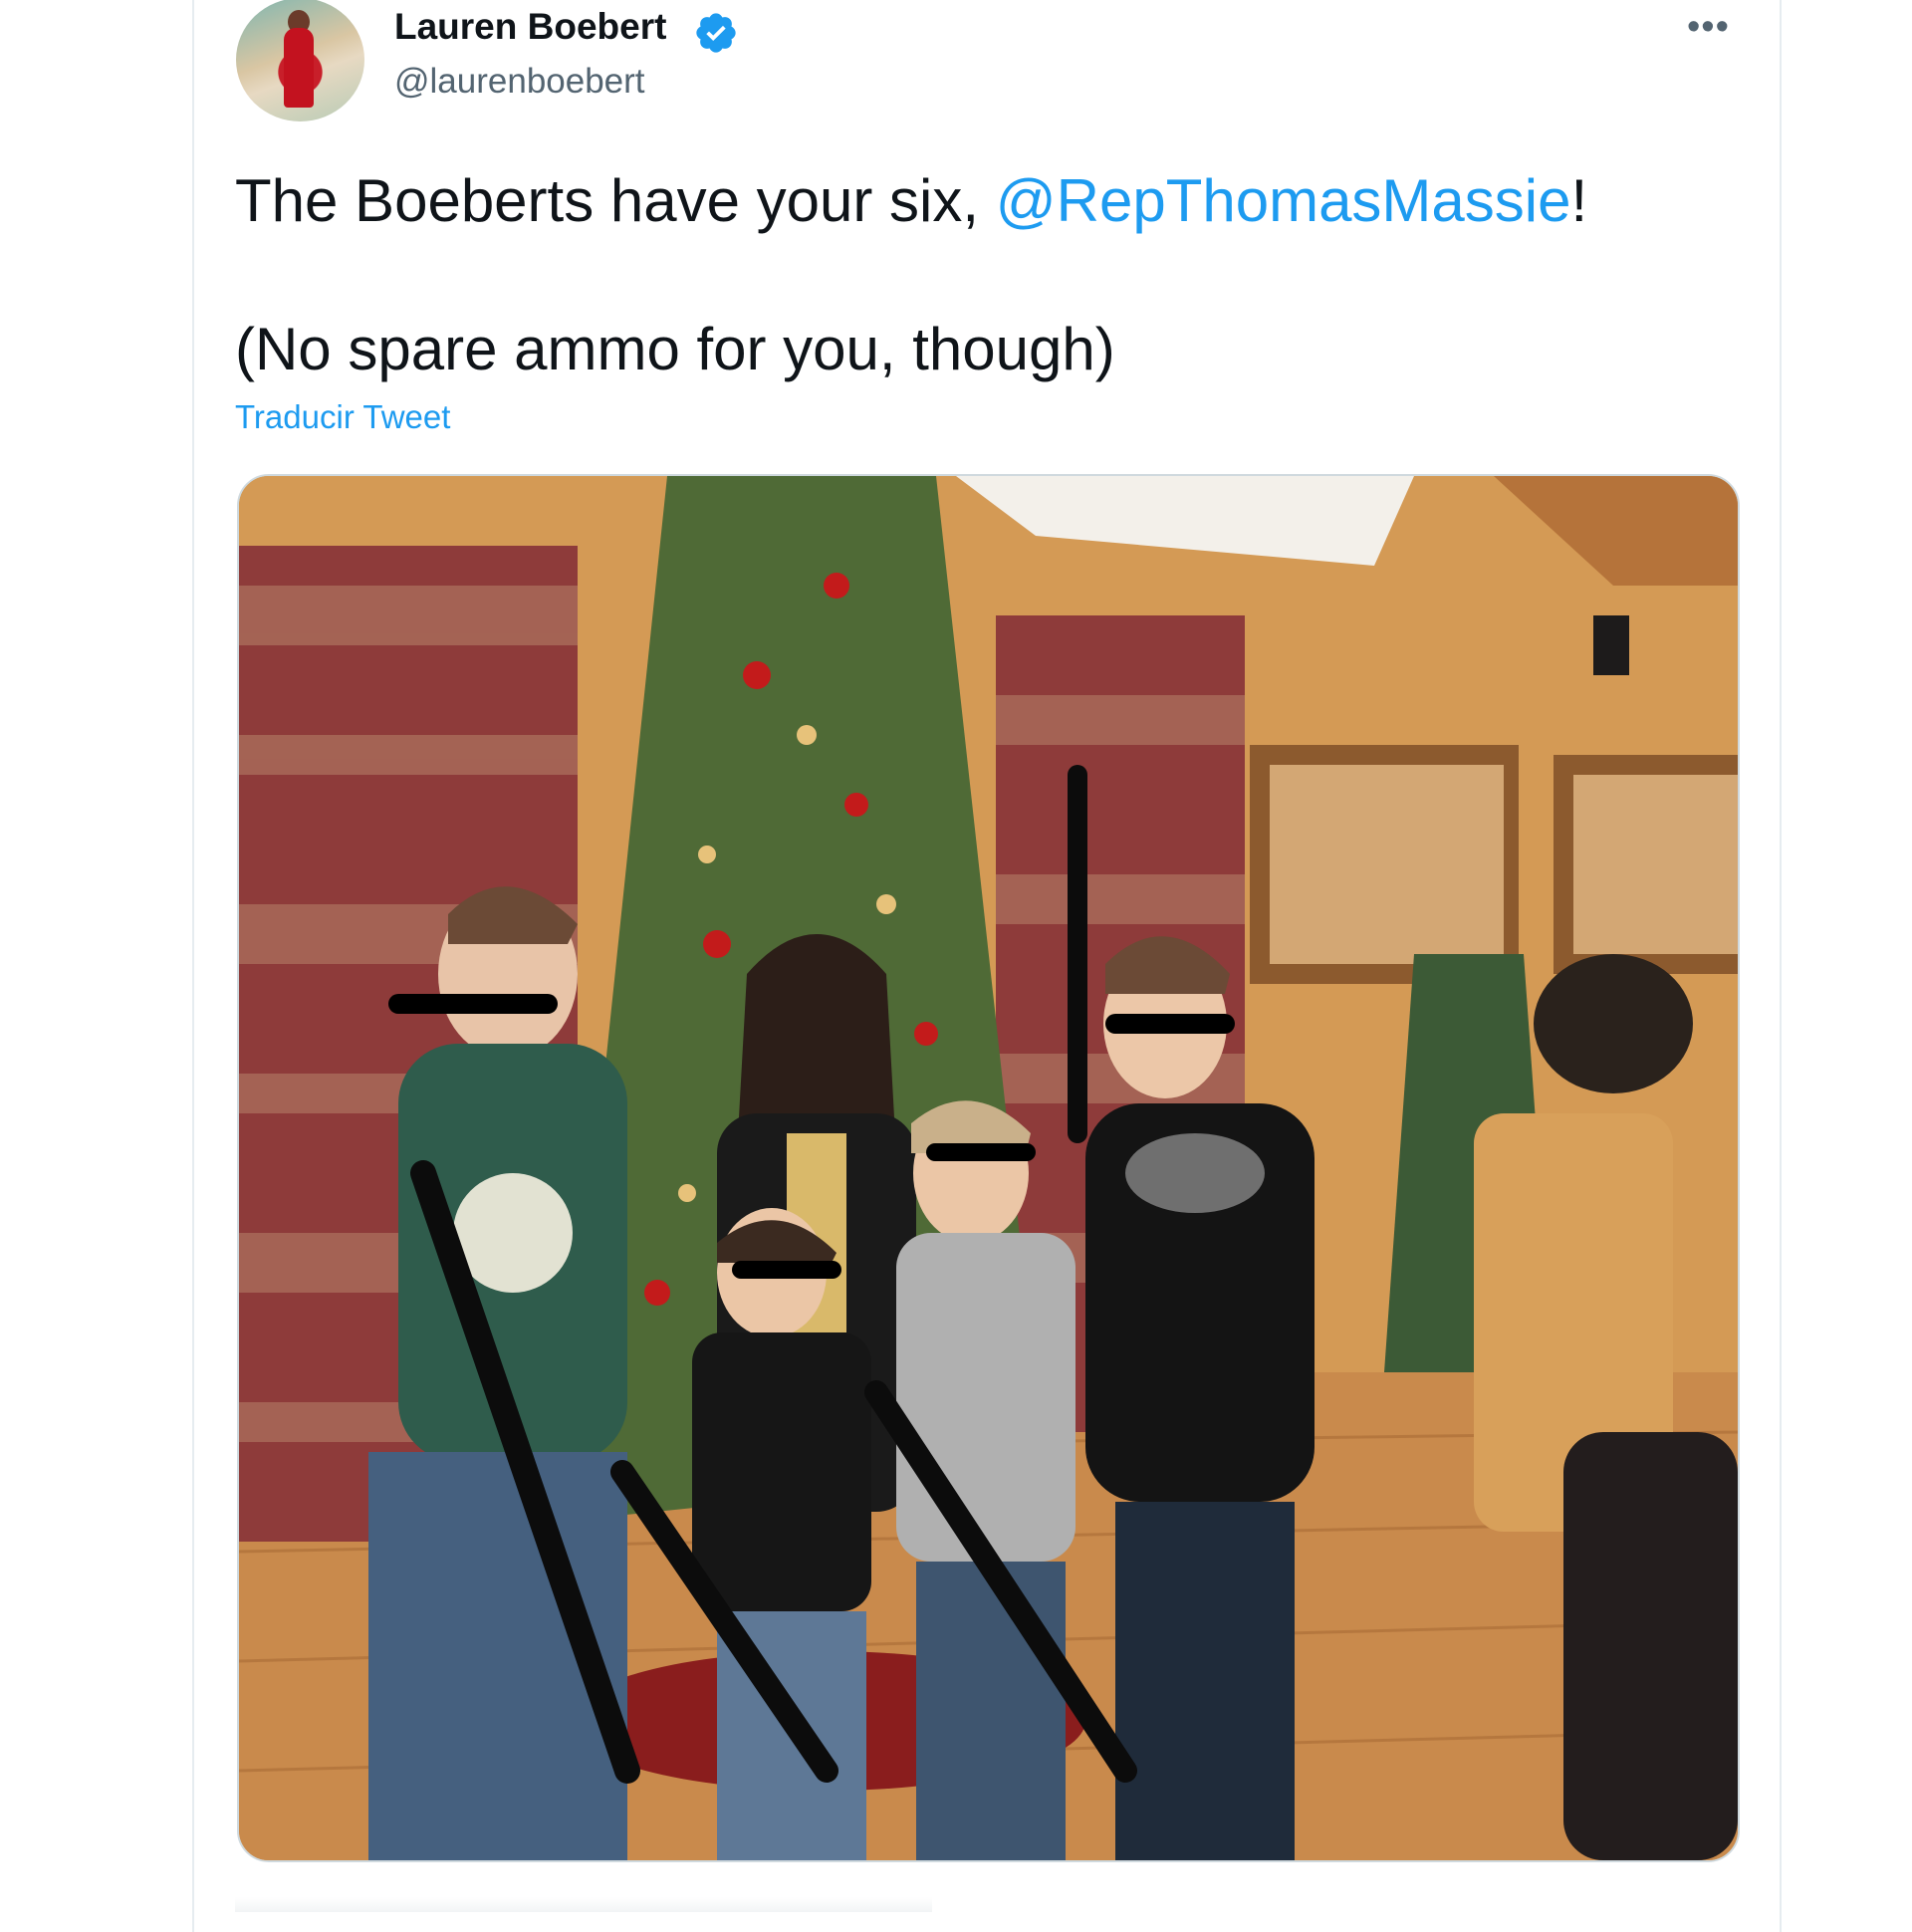  I want to click on author-handle: @laurenboebert, so click(519, 82).